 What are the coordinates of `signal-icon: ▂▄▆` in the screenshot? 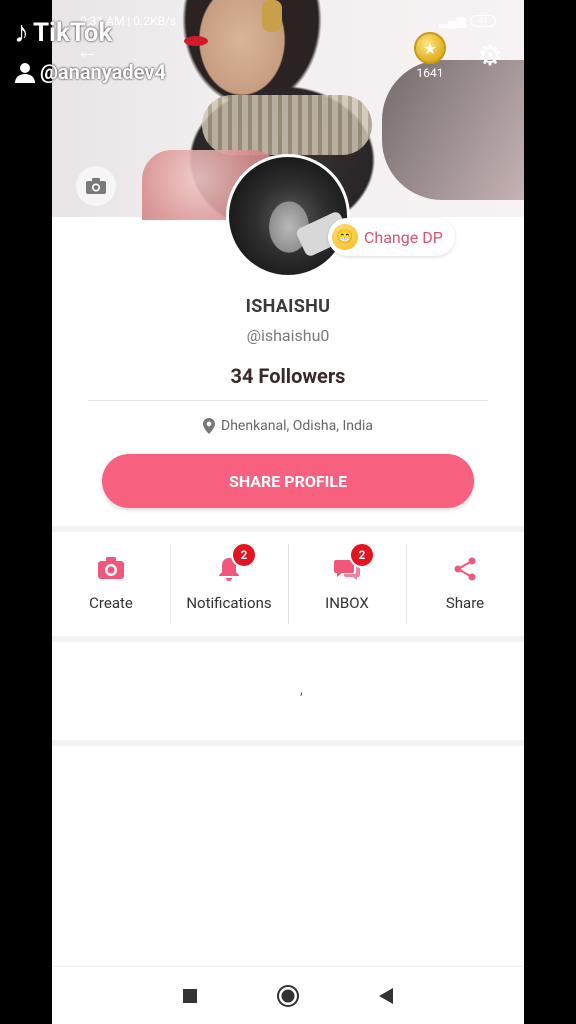 It's located at (452, 21).